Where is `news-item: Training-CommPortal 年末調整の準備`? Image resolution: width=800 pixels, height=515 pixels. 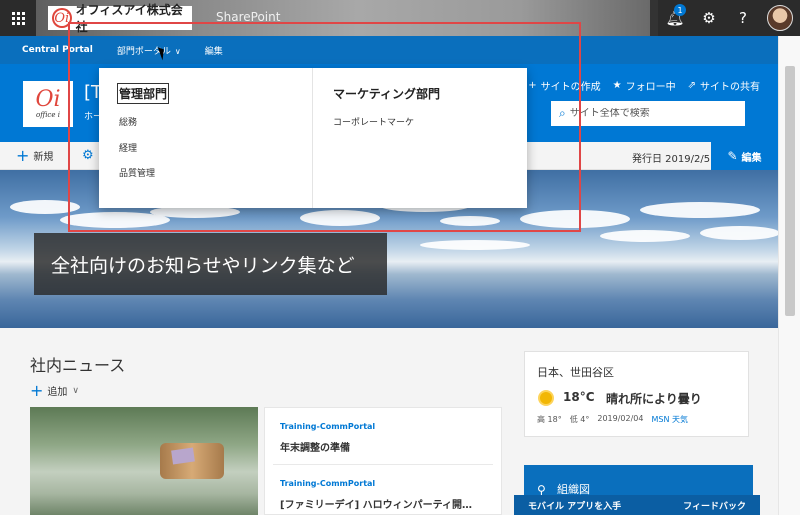
news-item: Training-CommPortal 年末調整の準備 is located at coordinates (383, 431).